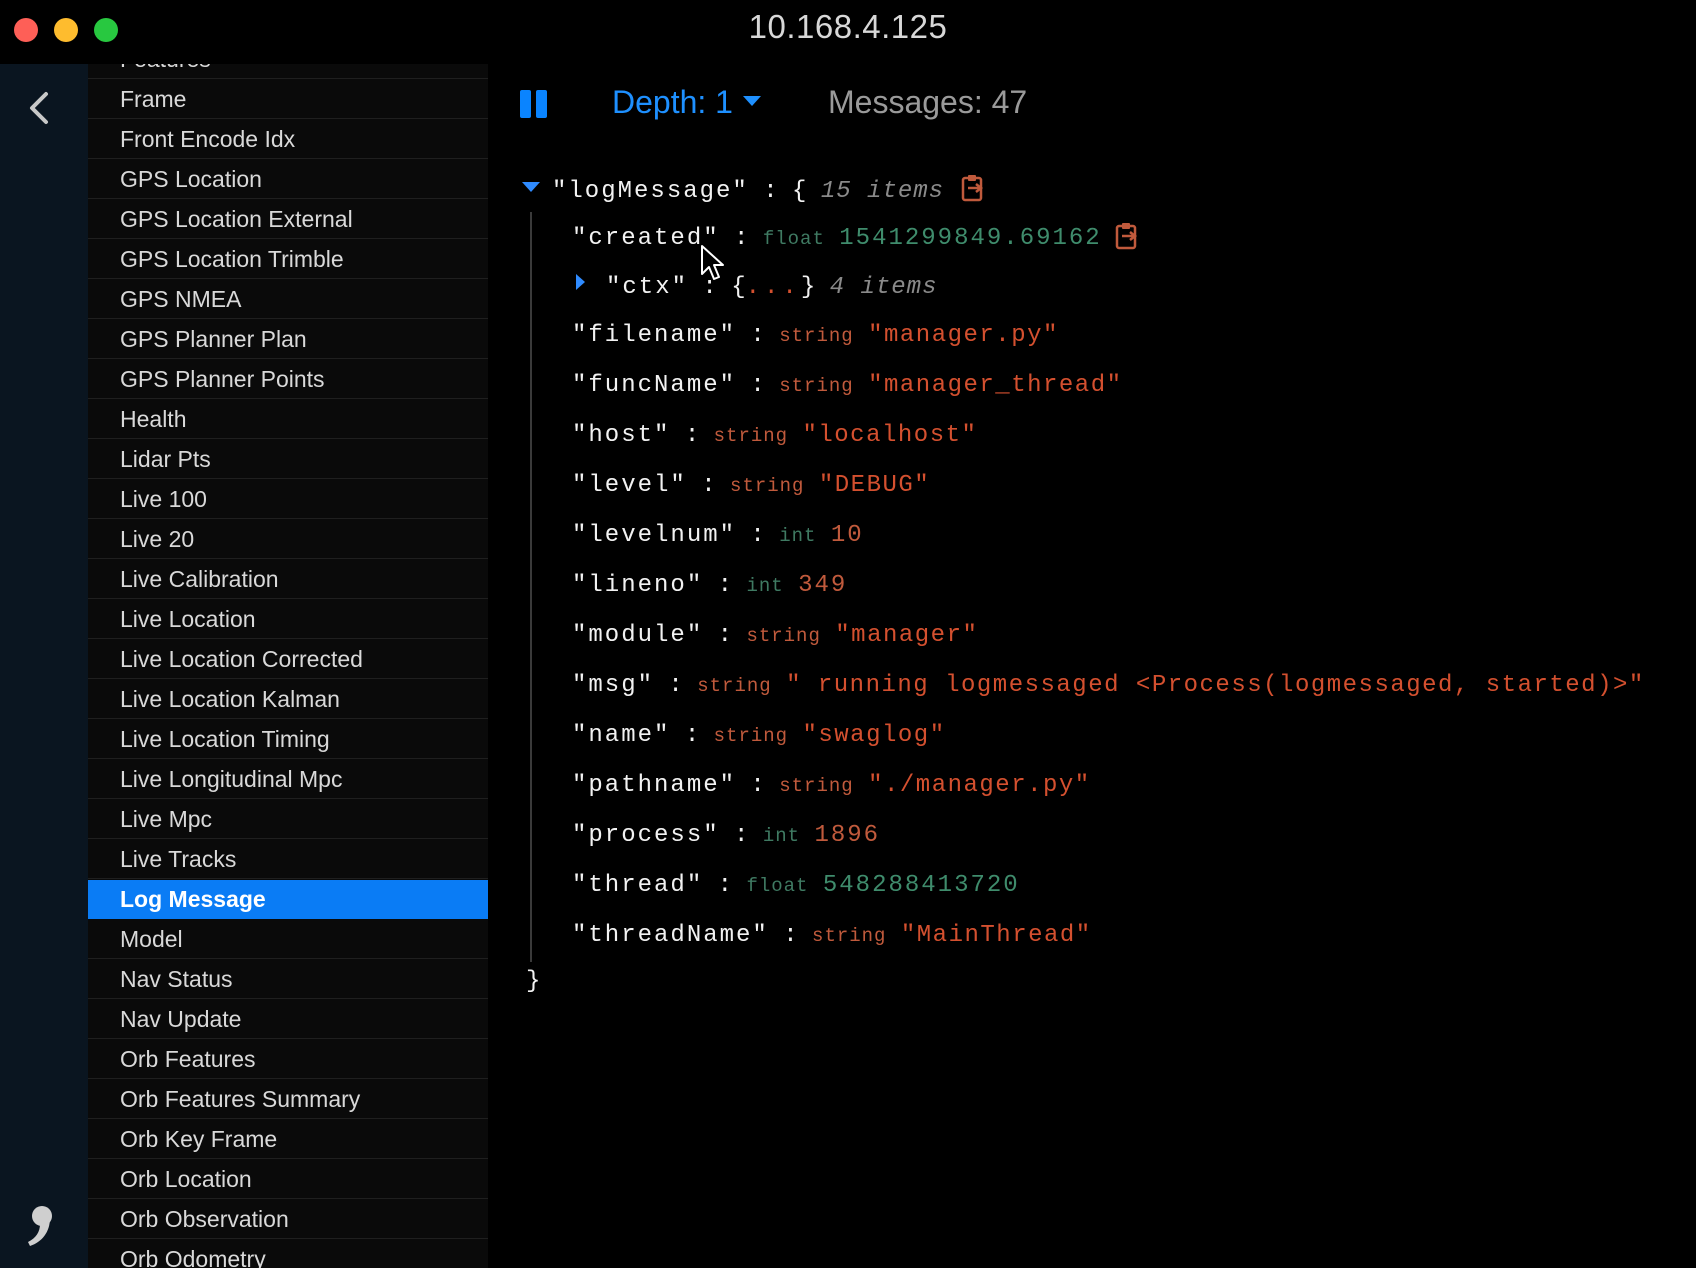 The width and height of the screenshot is (1696, 1268). I want to click on field-key: "created", so click(646, 238).